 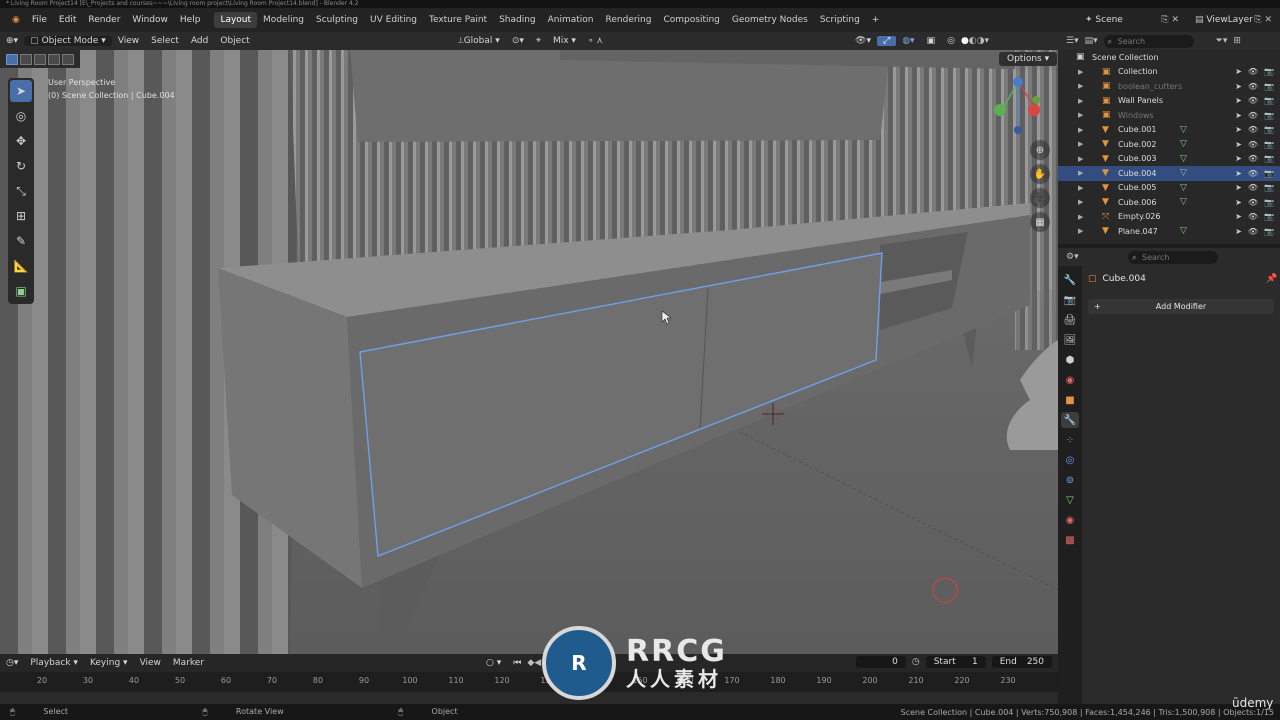 I want to click on play-reverse-icon: ◀, so click(x=537, y=663).